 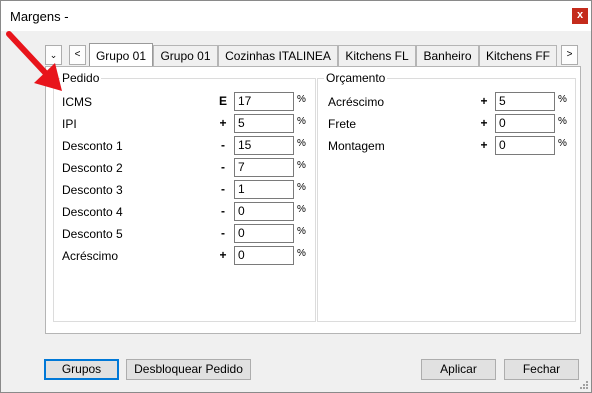 What do you see at coordinates (90, 256) in the screenshot?
I see `pedido-acrescimo-label: Acréscimo` at bounding box center [90, 256].